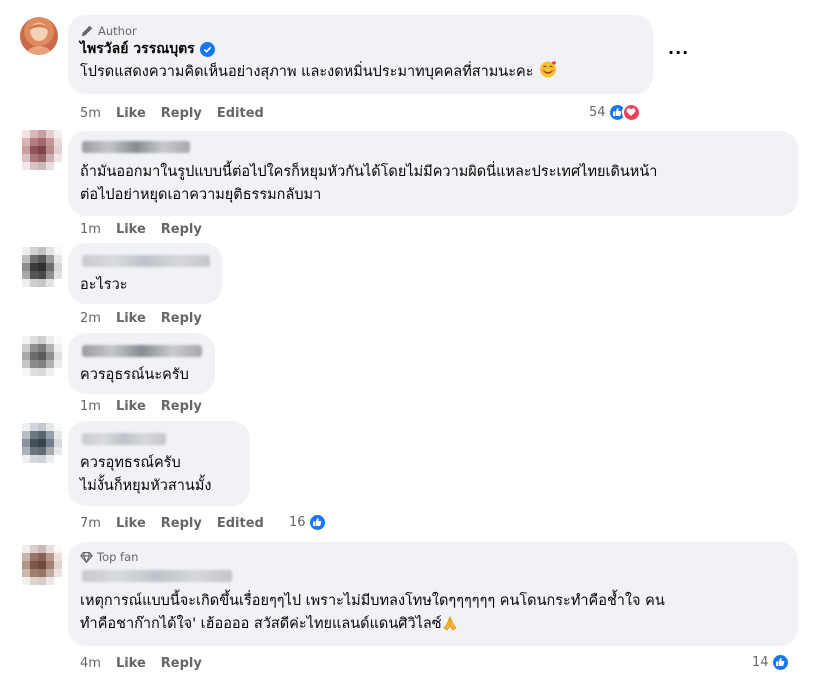 Image resolution: width=820 pixels, height=681 pixels. I want to click on comment-line: ควรอุทธรณ์ครับ, so click(130, 463).